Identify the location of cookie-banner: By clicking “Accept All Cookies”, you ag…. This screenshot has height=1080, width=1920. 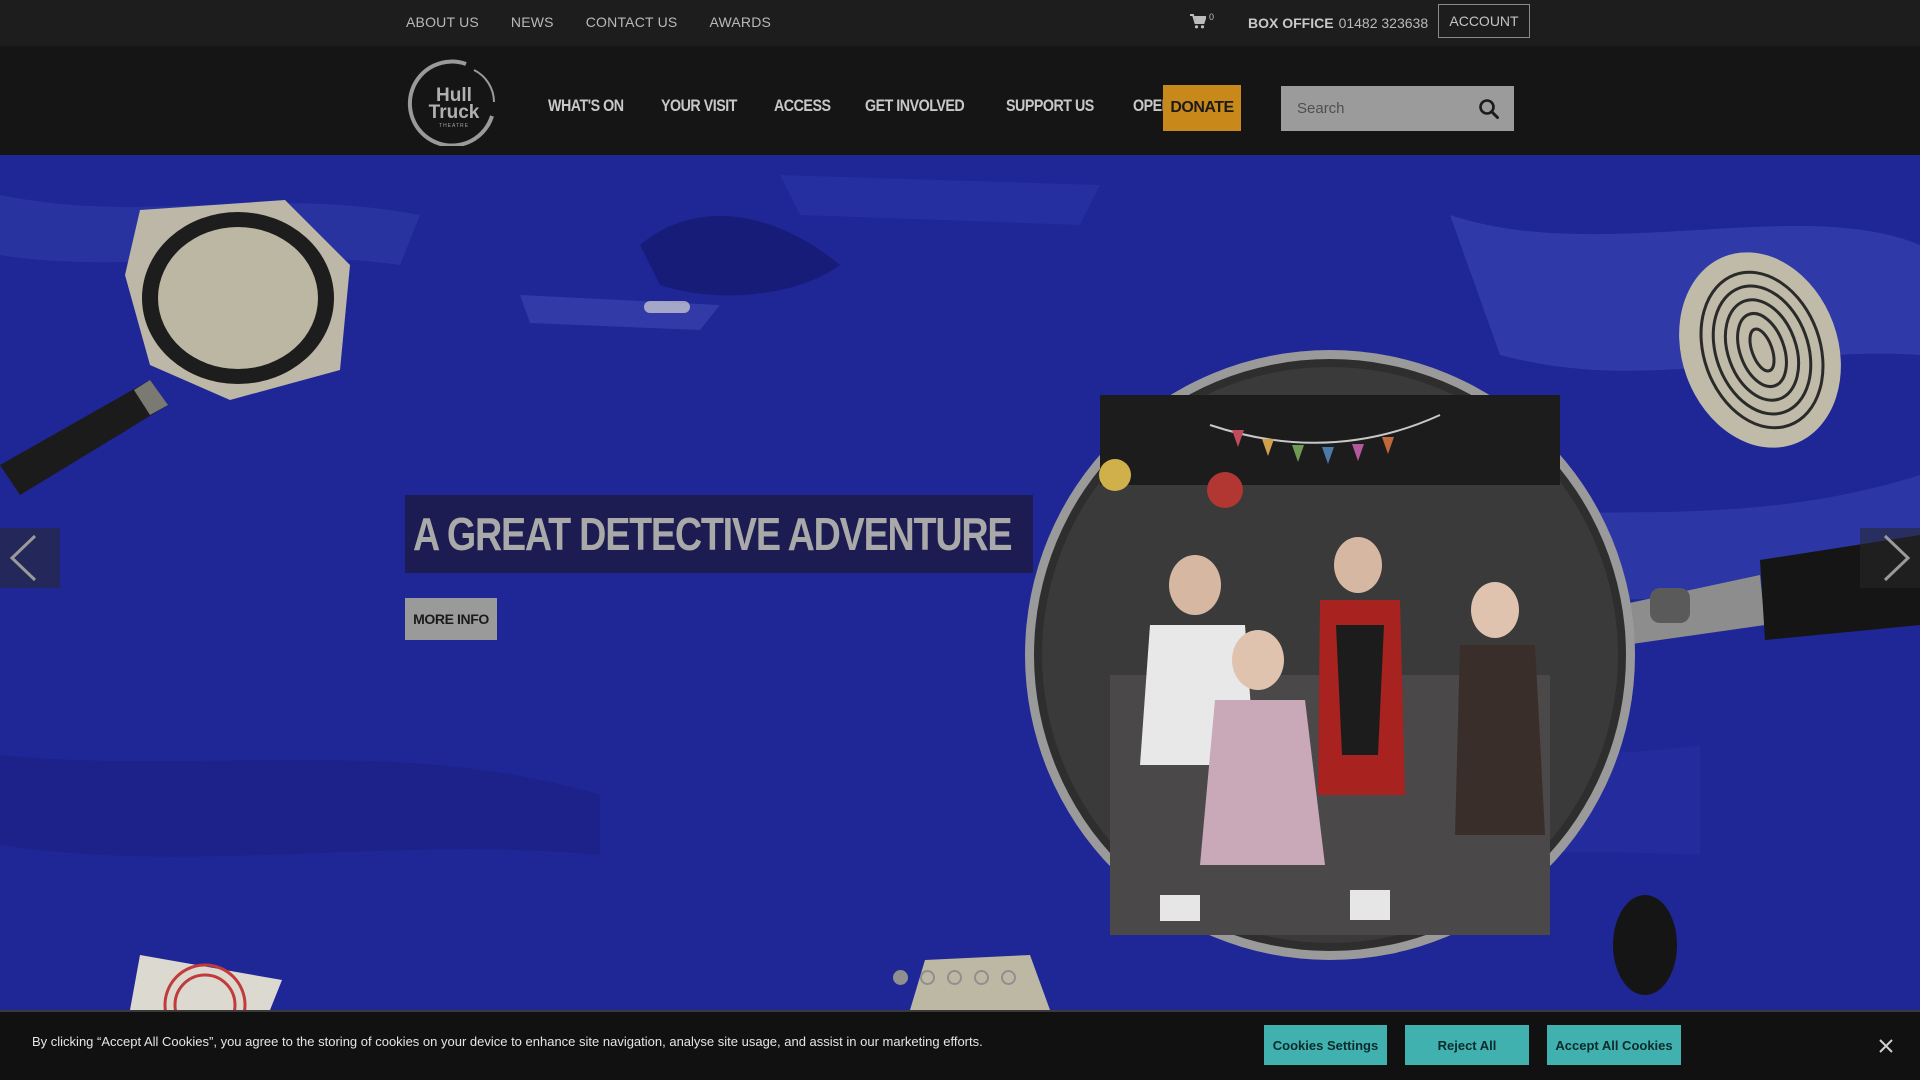
(960, 1045).